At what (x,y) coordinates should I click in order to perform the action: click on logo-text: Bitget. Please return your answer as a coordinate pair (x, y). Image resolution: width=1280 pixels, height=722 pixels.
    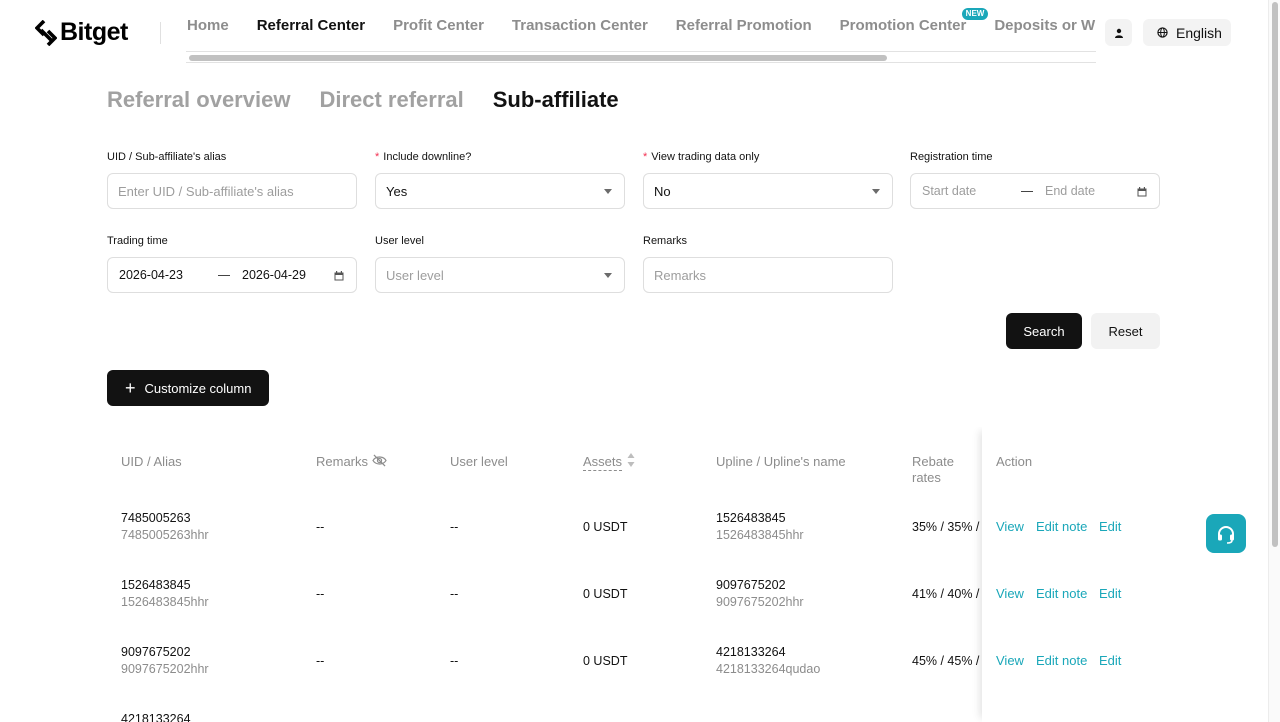
    Looking at the image, I should click on (94, 32).